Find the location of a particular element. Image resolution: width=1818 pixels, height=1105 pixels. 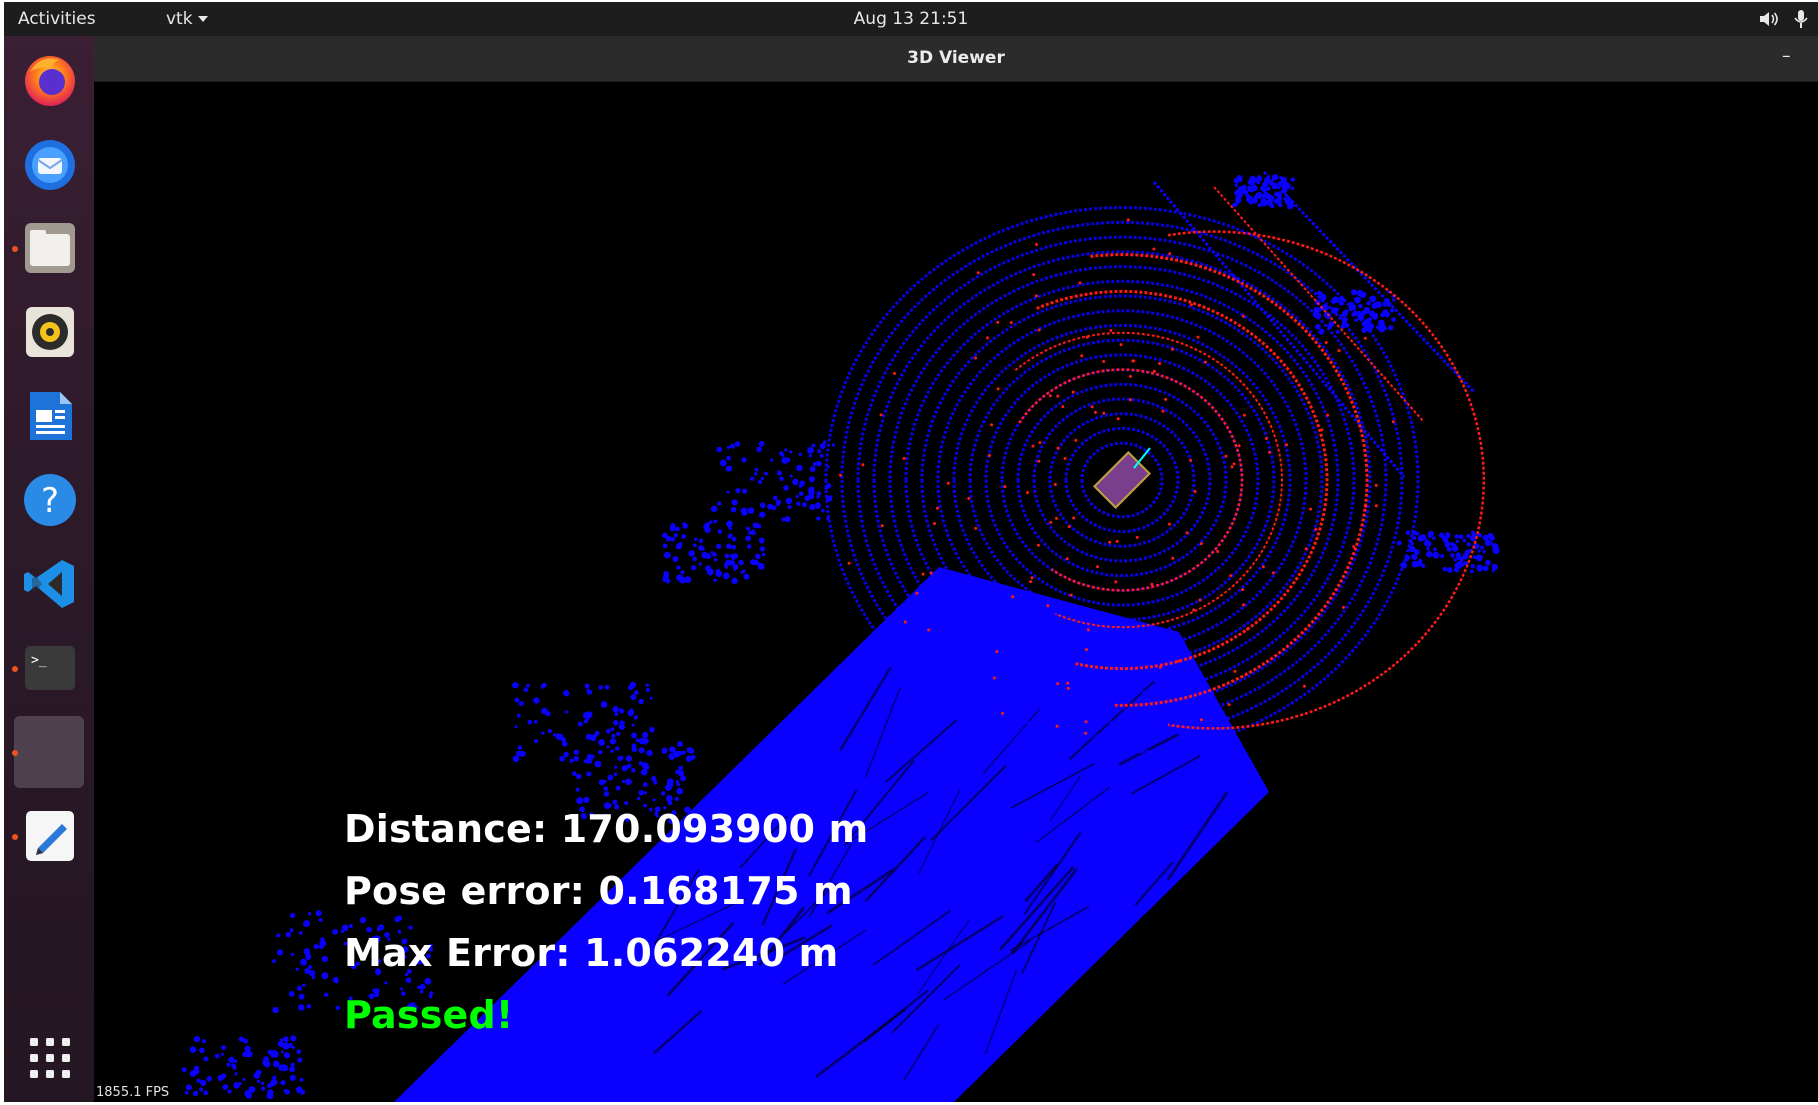

top-bar: Activities vtk Aug 13 21:51 is located at coordinates (911, 19).